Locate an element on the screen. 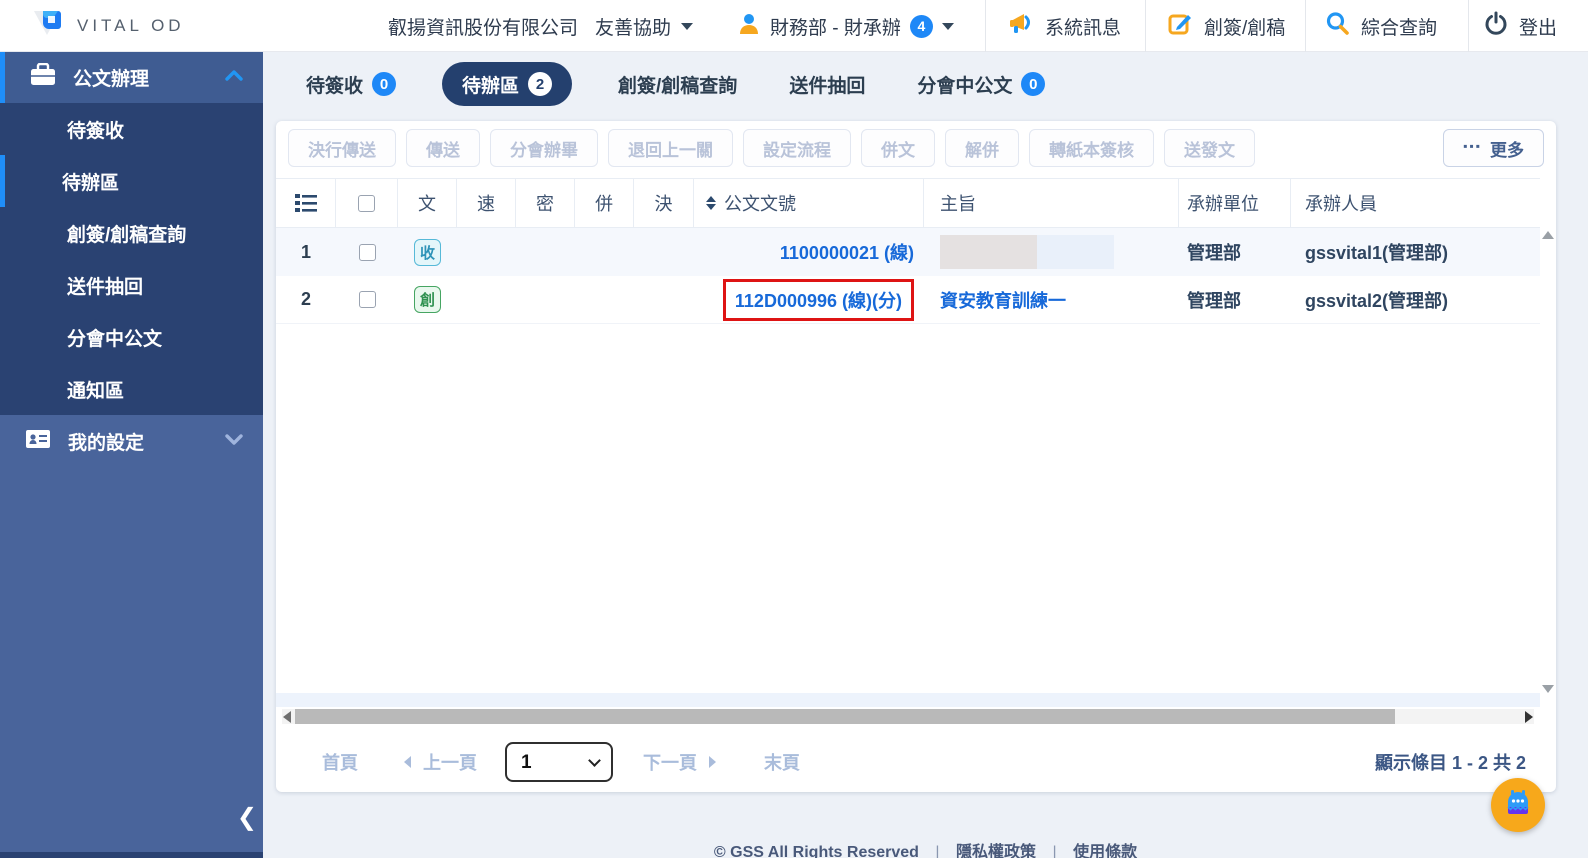 The height and width of the screenshot is (858, 1588). horizontal-scrollbar is located at coordinates (908, 716).